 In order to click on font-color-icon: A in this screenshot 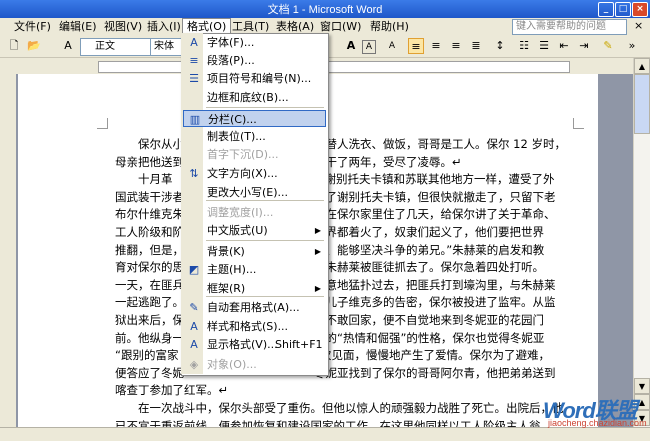, I will do `click(351, 46)`.